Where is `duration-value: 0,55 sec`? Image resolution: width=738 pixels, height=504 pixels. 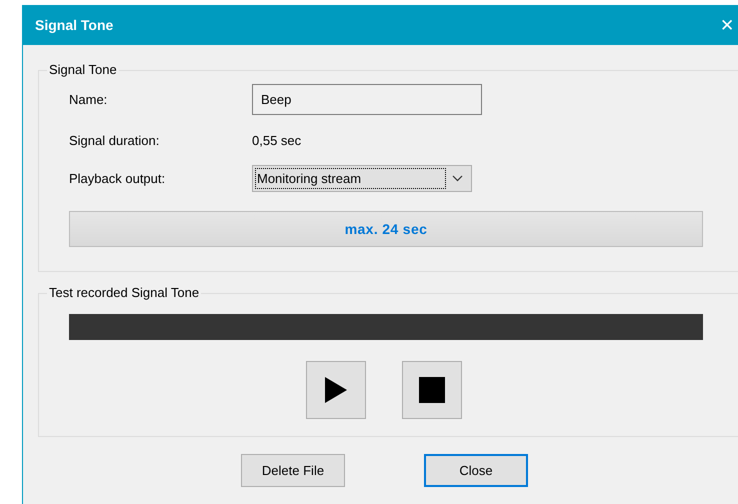 duration-value: 0,55 sec is located at coordinates (277, 141).